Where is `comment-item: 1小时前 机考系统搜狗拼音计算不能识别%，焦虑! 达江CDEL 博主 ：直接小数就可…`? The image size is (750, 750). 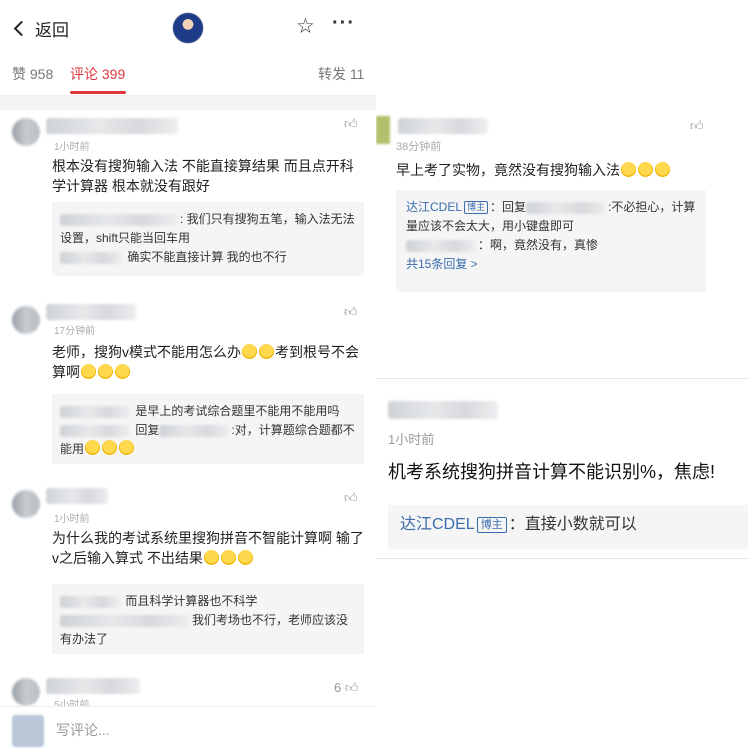
comment-item: 1小时前 机考系统搜狗拼音计算不能识别%，焦虑! 达江CDEL 博主 ：直接小数就可… is located at coordinates (563, 468).